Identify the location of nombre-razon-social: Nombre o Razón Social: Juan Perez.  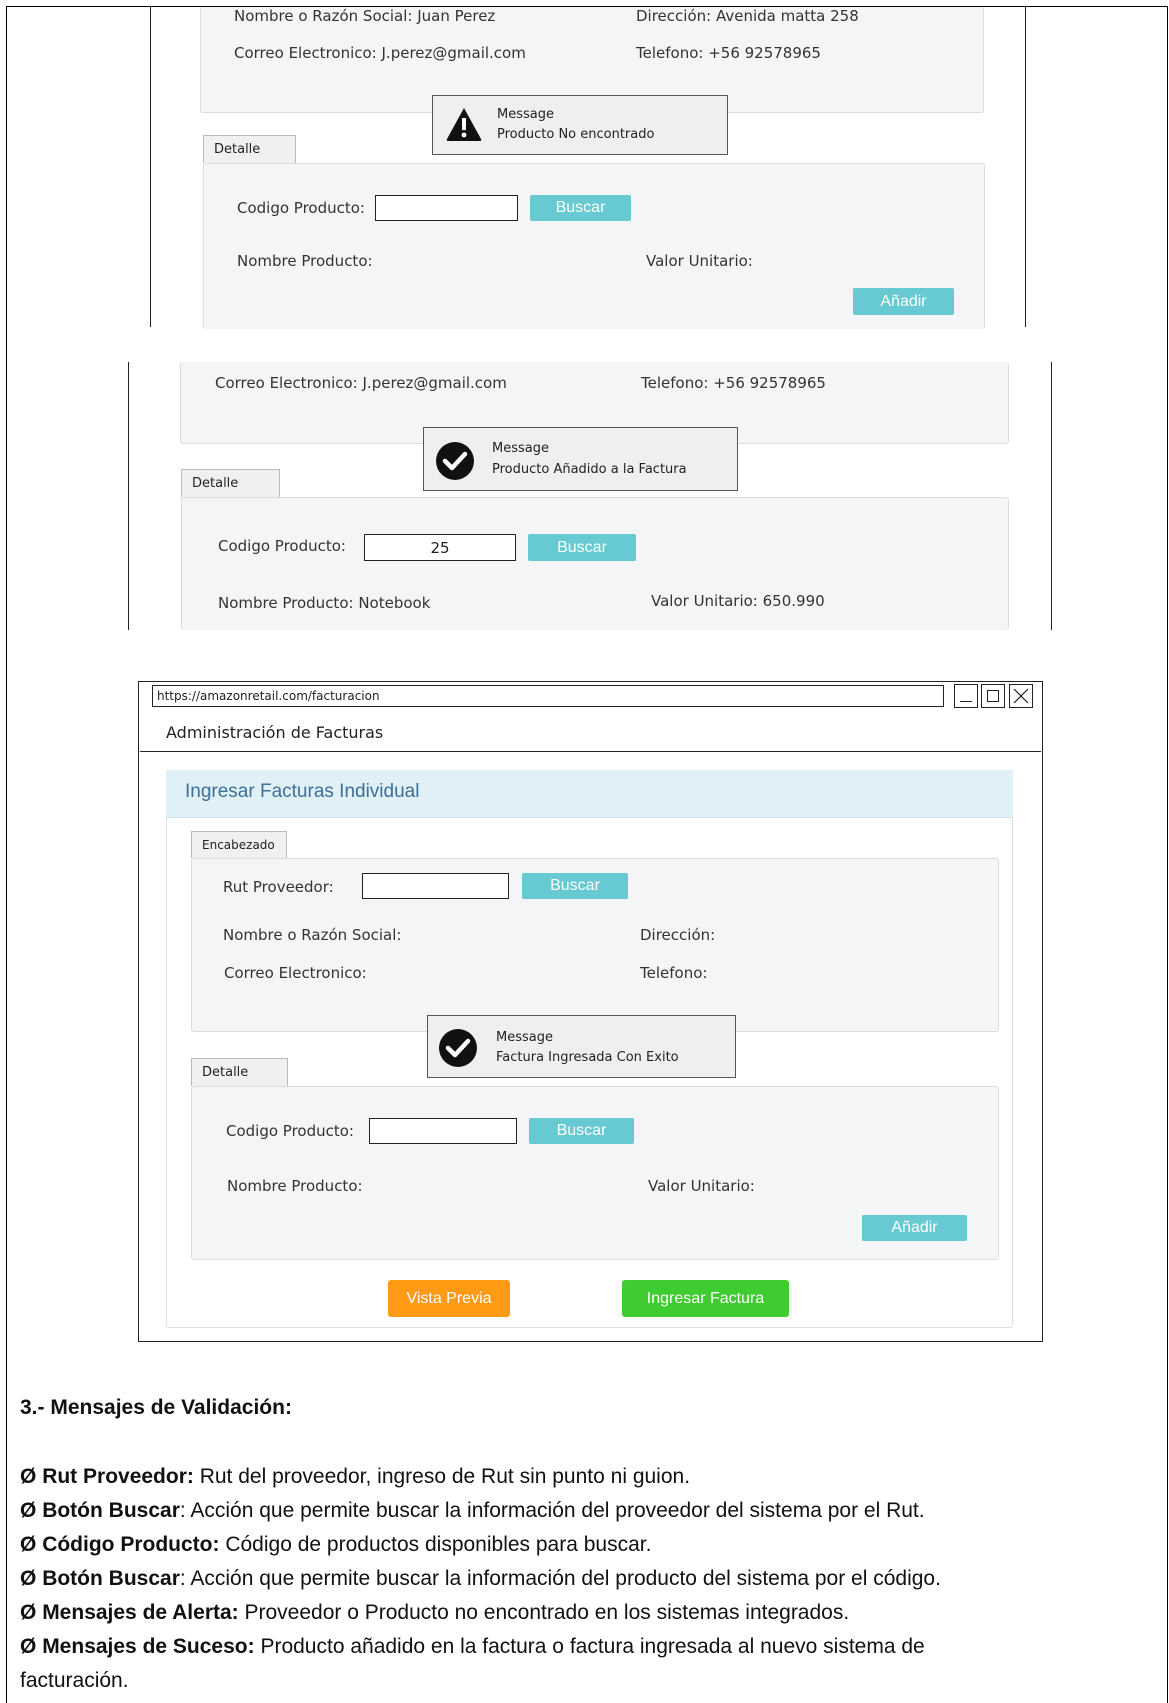
(365, 16).